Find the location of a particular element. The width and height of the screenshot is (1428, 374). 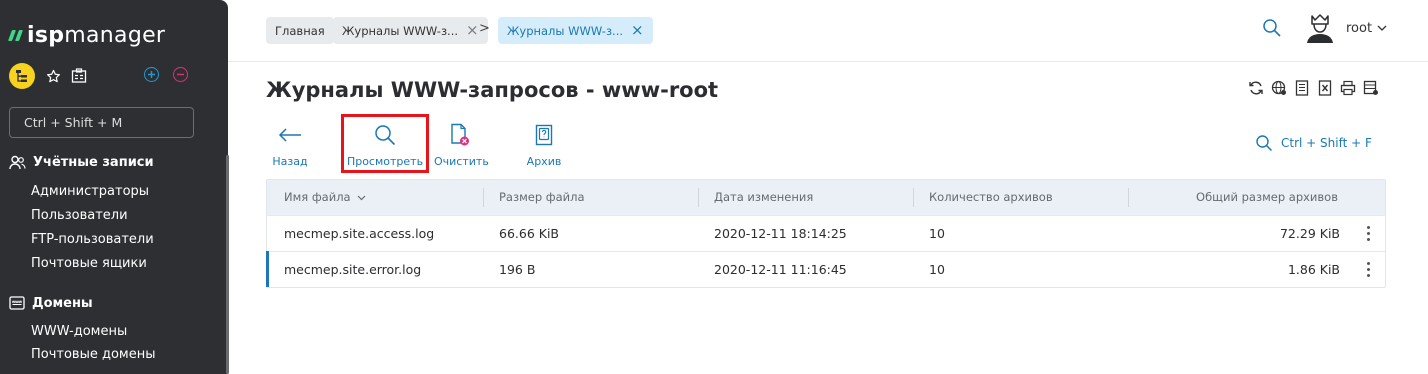

users-icon is located at coordinates (17, 162).